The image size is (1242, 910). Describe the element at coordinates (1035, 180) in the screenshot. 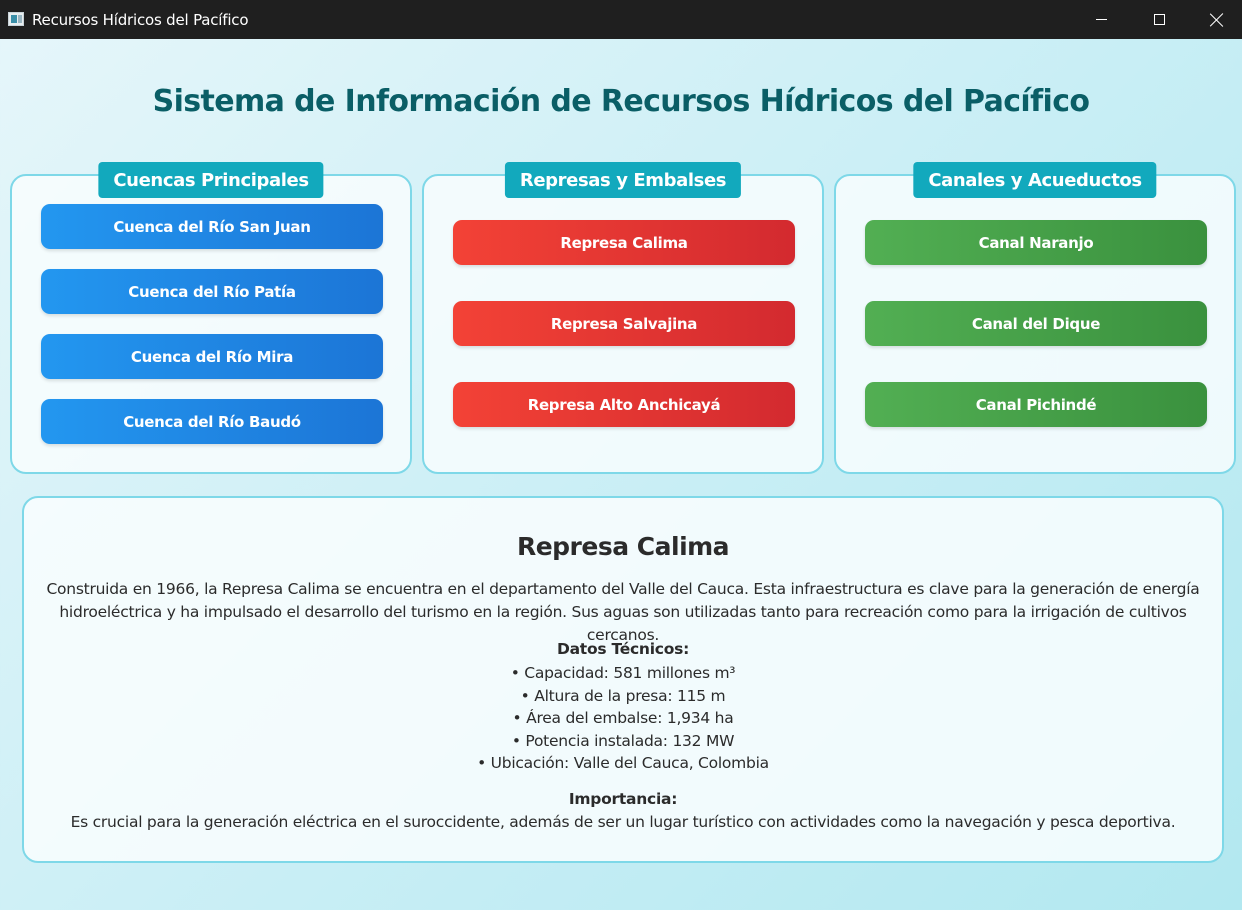

I see `panel-title-canales: Canales y Acueductos` at that location.